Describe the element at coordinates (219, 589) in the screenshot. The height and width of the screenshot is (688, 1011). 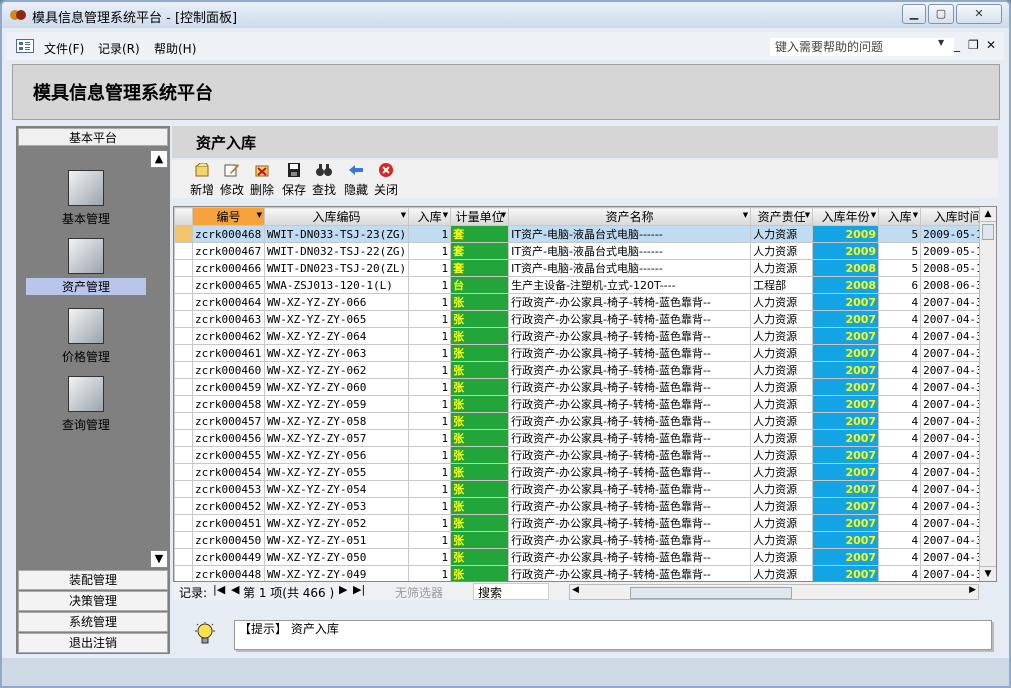
I see `first-record-icon: |◀` at that location.